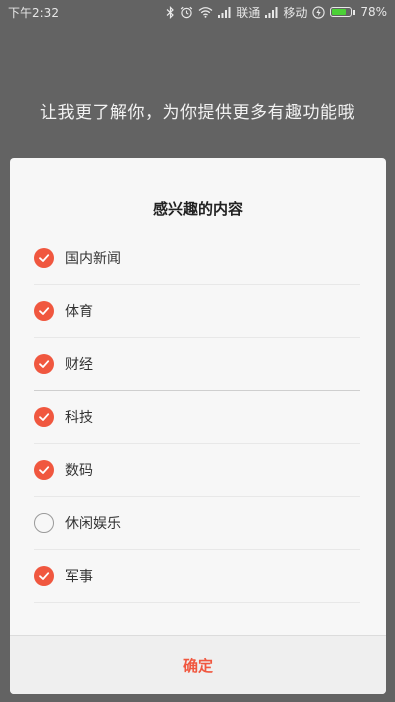  I want to click on option-label: 体育, so click(79, 312).